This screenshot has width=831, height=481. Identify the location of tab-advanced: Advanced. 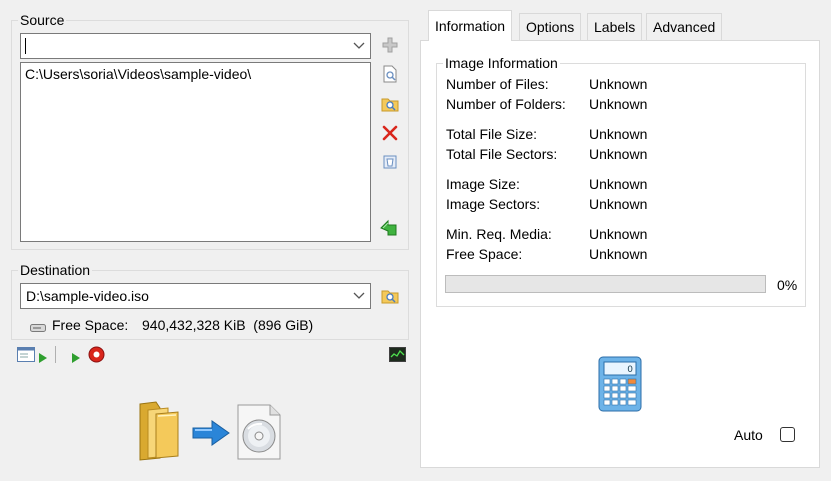
(684, 26).